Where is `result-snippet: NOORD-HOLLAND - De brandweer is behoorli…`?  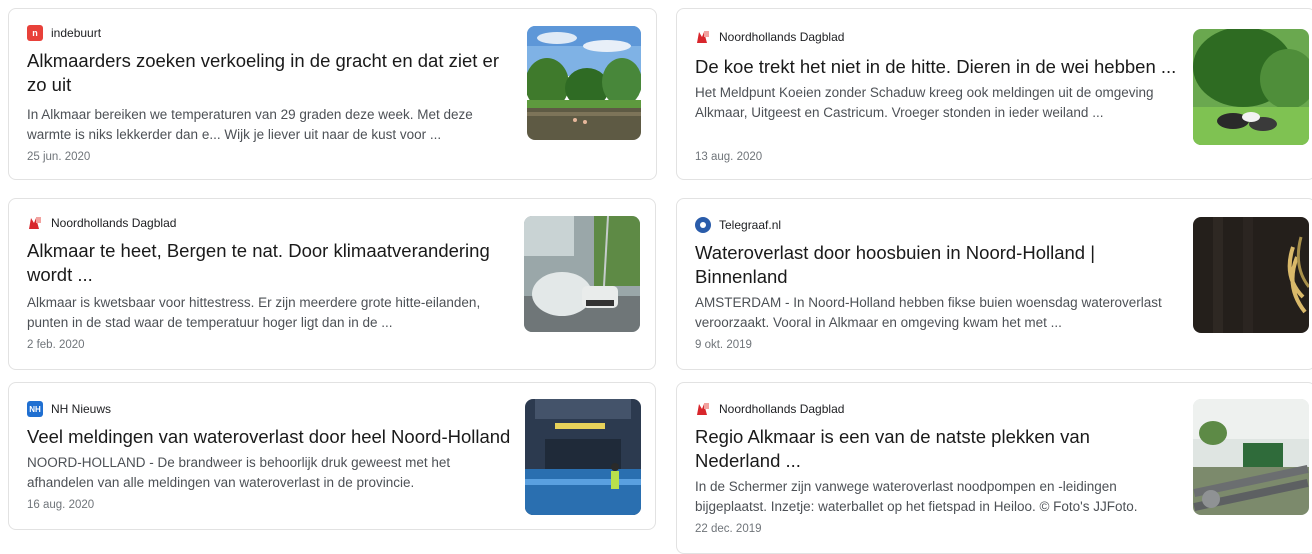 result-snippet: NOORD-HOLLAND - De brandweer is behoorli… is located at coordinates (239, 472).